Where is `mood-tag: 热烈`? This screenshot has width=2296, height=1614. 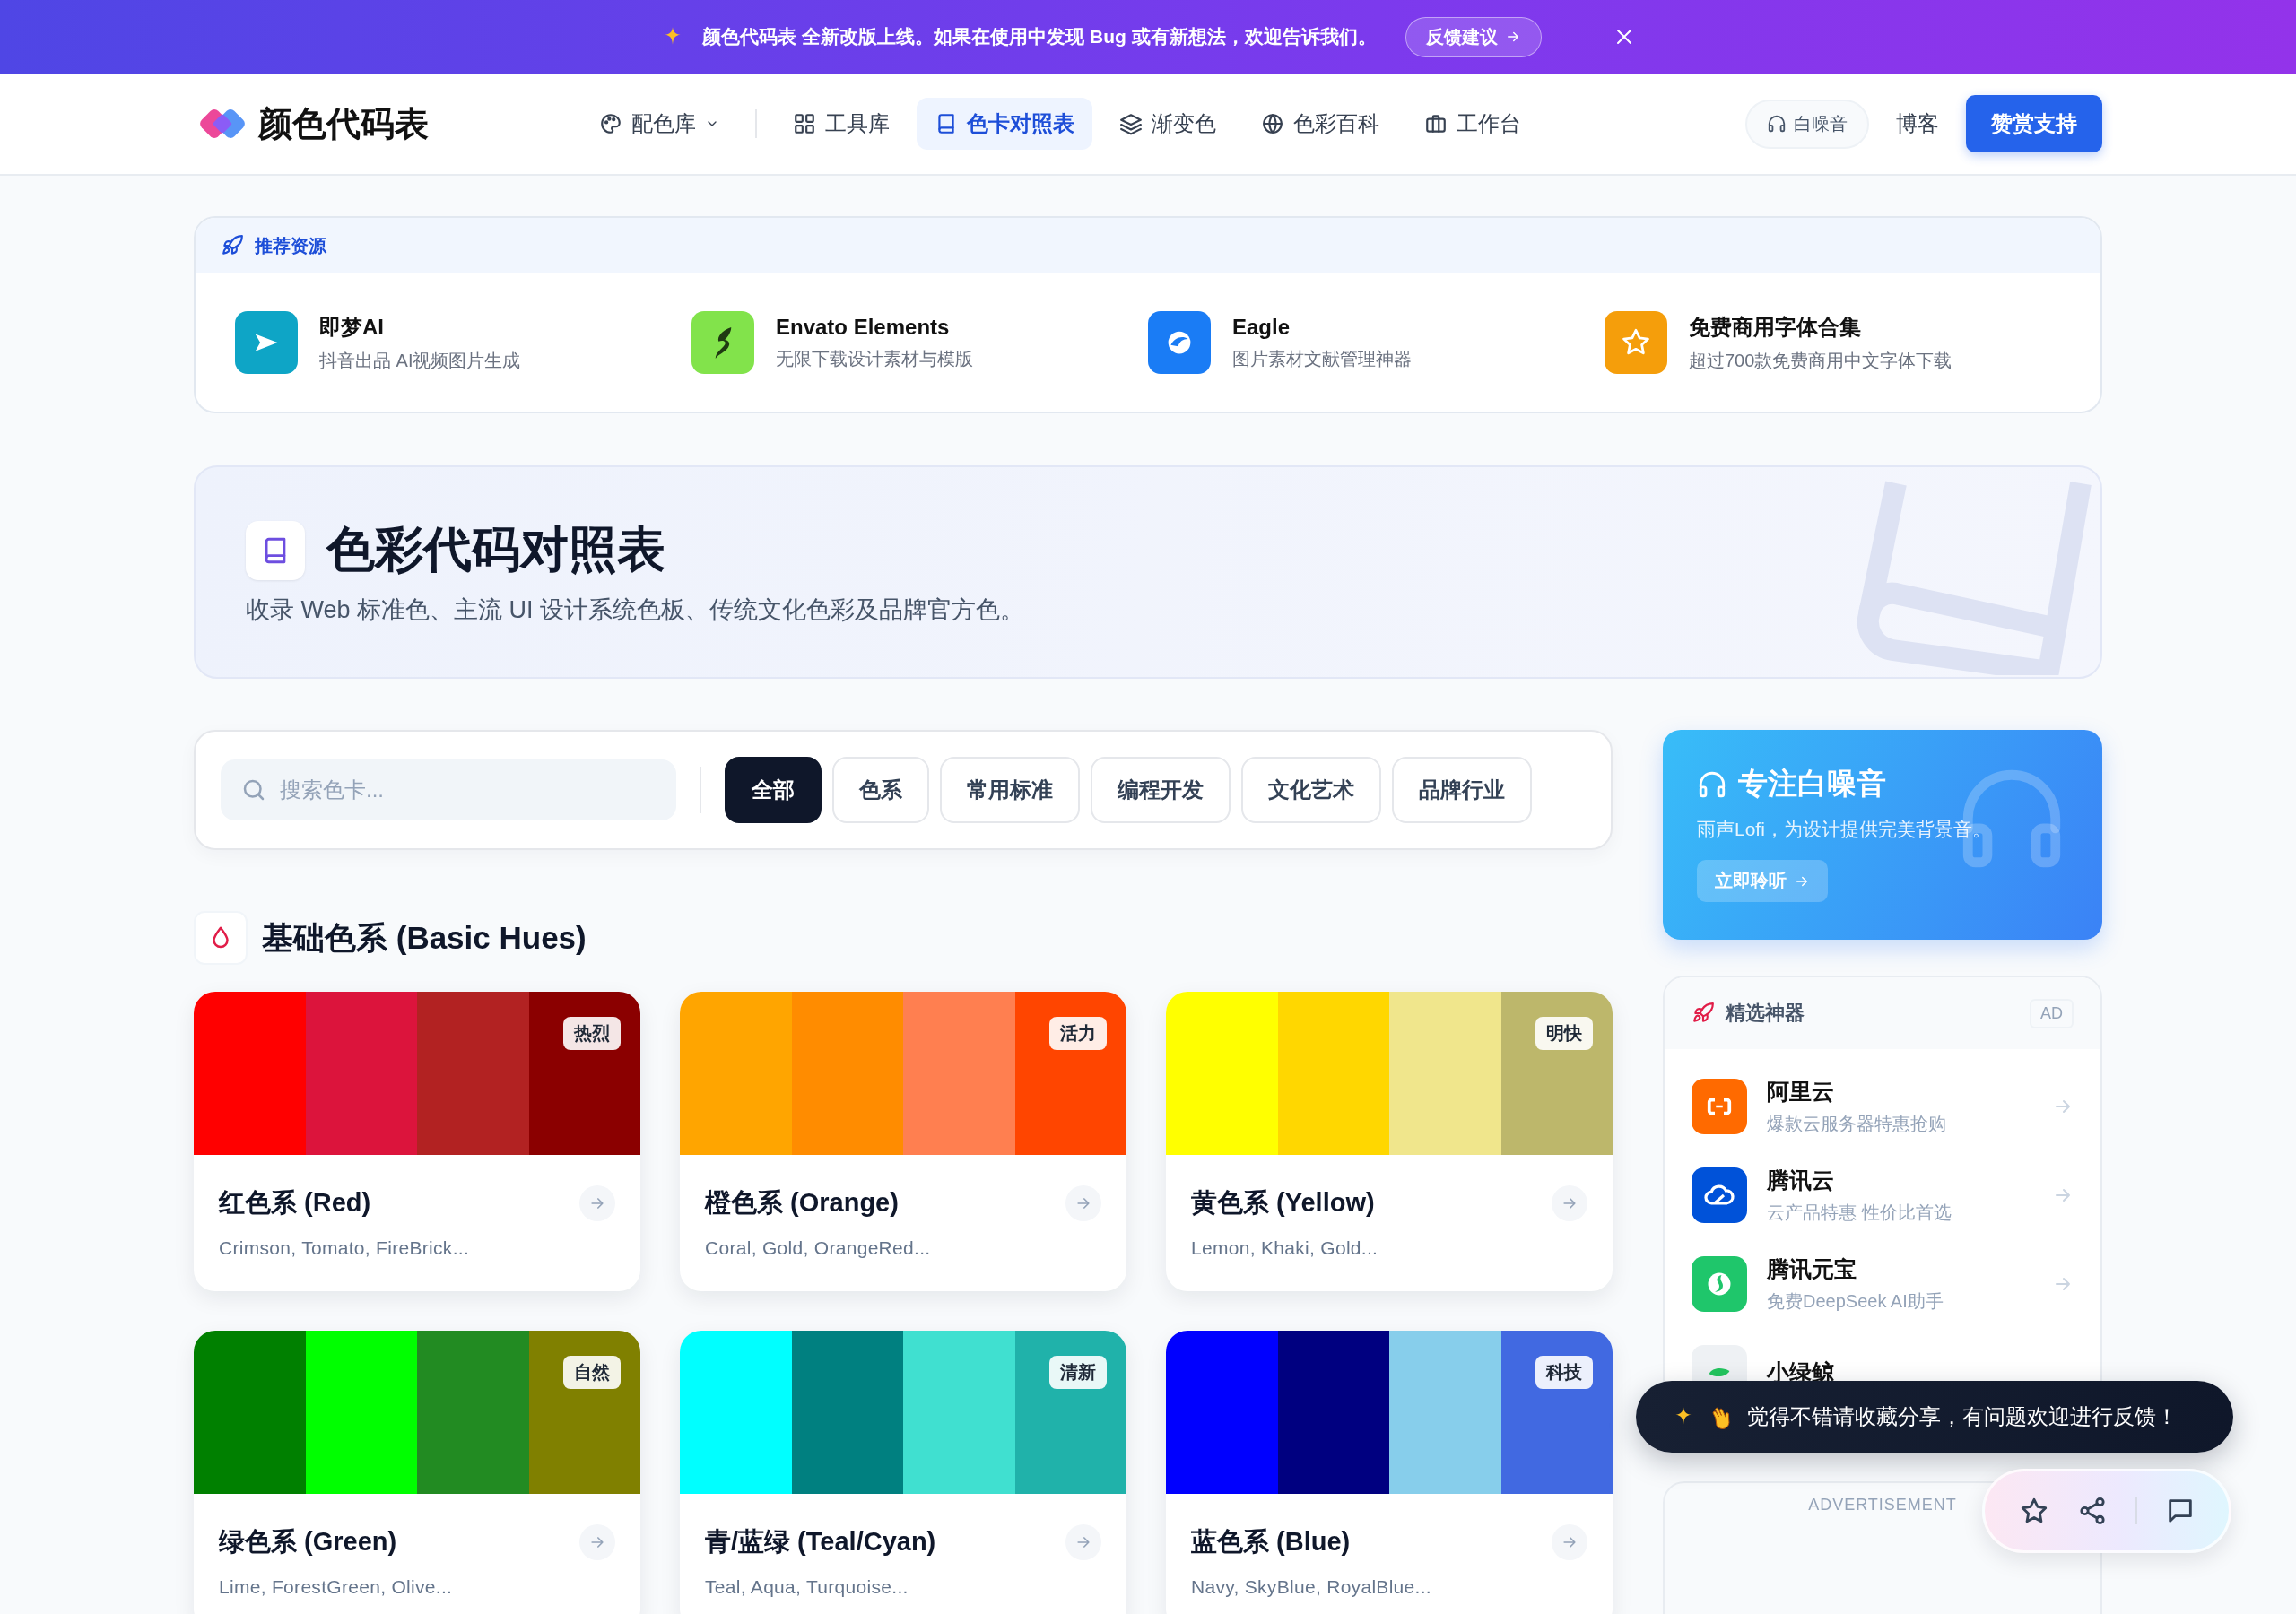
mood-tag: 热烈 is located at coordinates (592, 1033).